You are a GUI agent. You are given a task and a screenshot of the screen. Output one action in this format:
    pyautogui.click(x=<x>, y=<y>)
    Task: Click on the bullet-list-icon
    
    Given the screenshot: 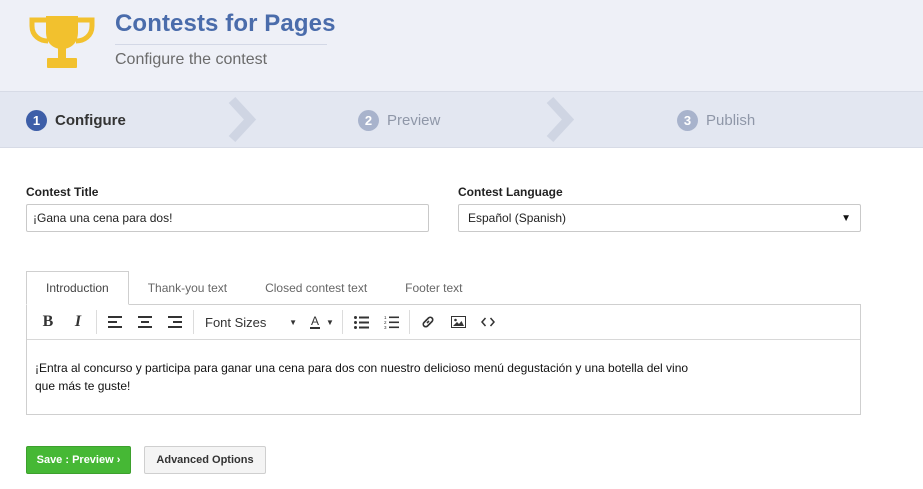 What is the action you would take?
    pyautogui.click(x=361, y=322)
    